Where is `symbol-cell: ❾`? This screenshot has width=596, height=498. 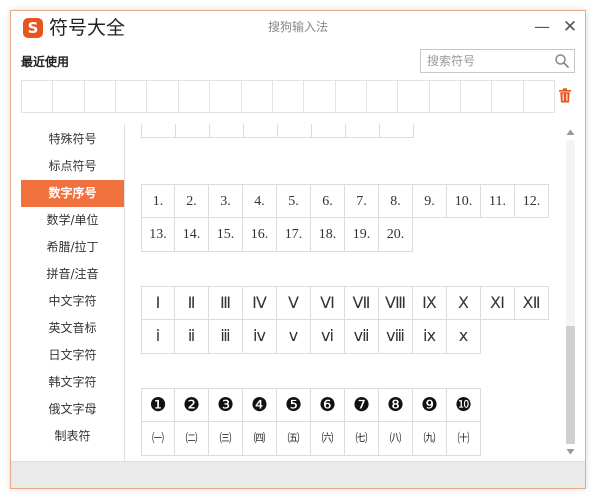 symbol-cell: ❾ is located at coordinates (430, 405).